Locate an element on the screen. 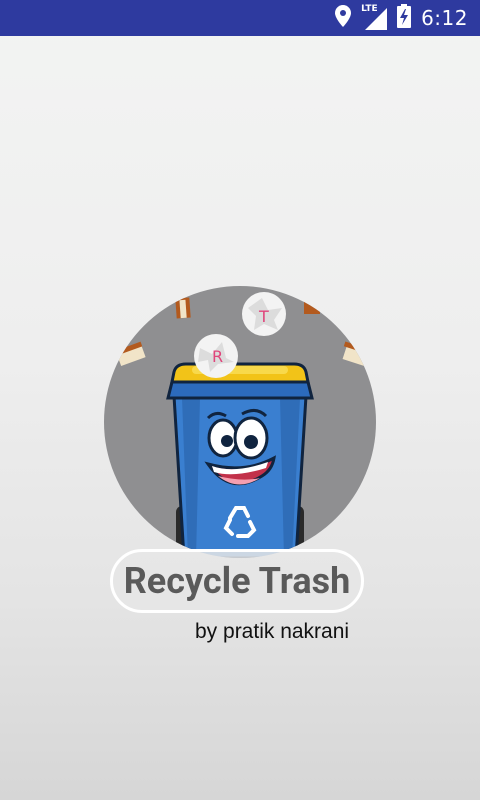 The height and width of the screenshot is (800, 480). signal-icon: LTE is located at coordinates (374, 17).